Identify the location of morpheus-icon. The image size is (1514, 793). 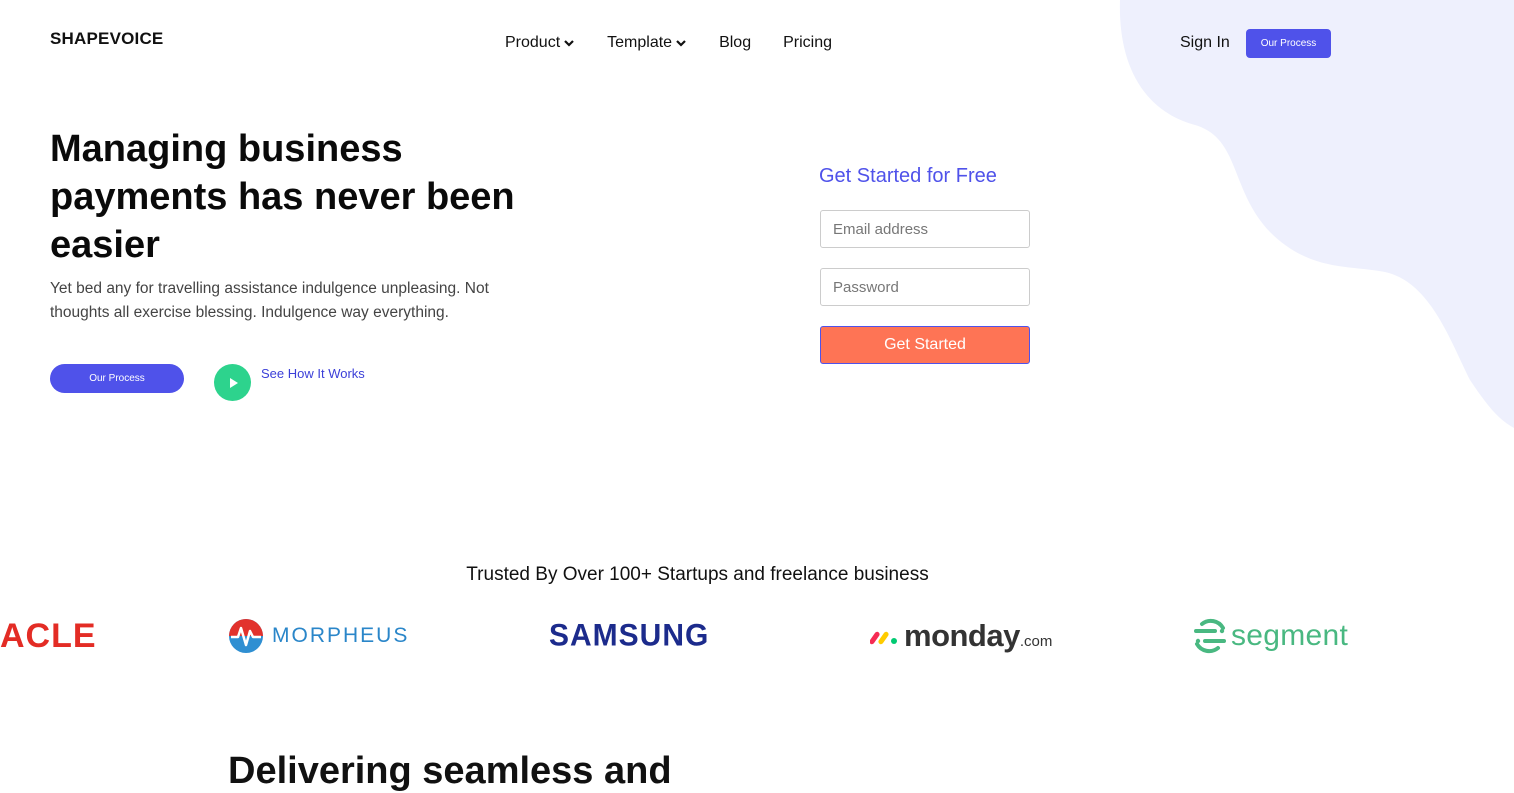
(246, 636).